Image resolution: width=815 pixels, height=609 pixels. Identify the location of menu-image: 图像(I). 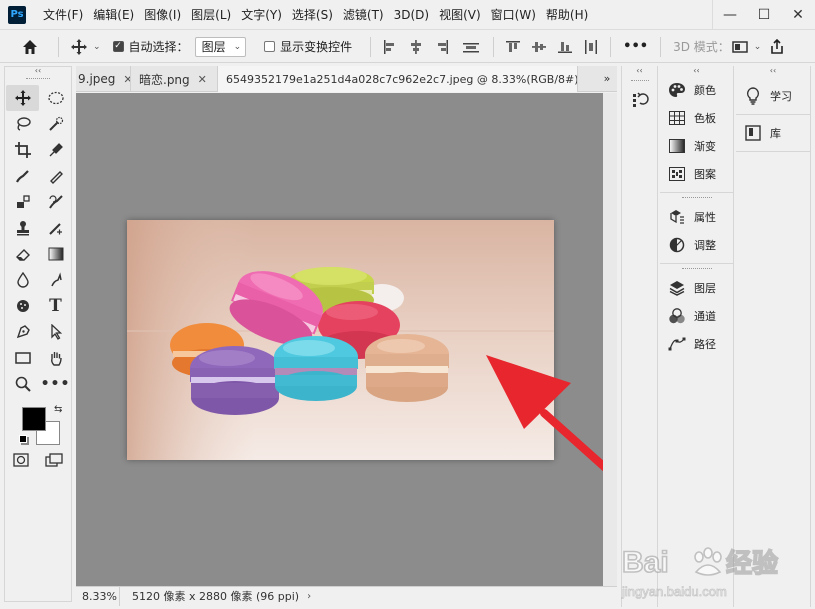
(162, 15).